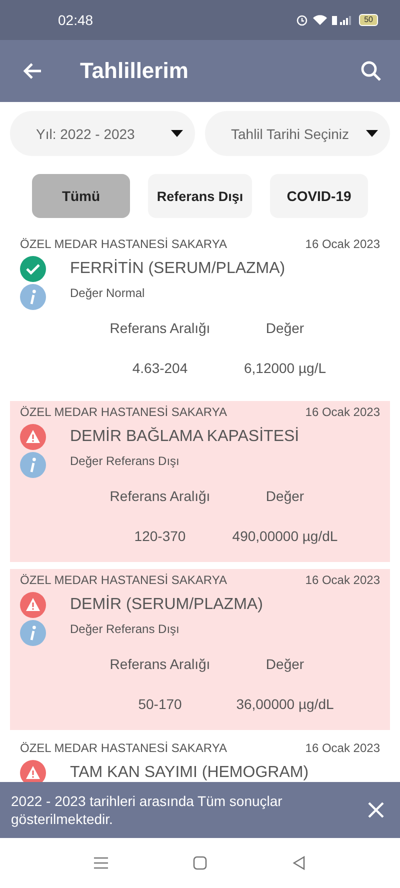 This screenshot has height=888, width=400. I want to click on test-name: TAM KAN SAYIMI (HEMOGRAM), so click(189, 773).